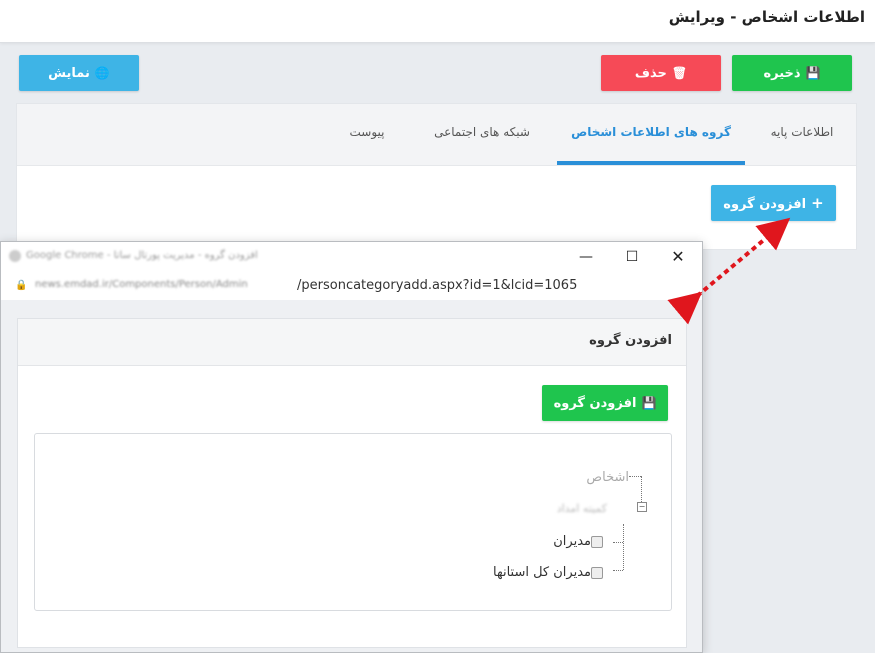 The image size is (875, 653). I want to click on annotation-arrow, so click(729, 271).